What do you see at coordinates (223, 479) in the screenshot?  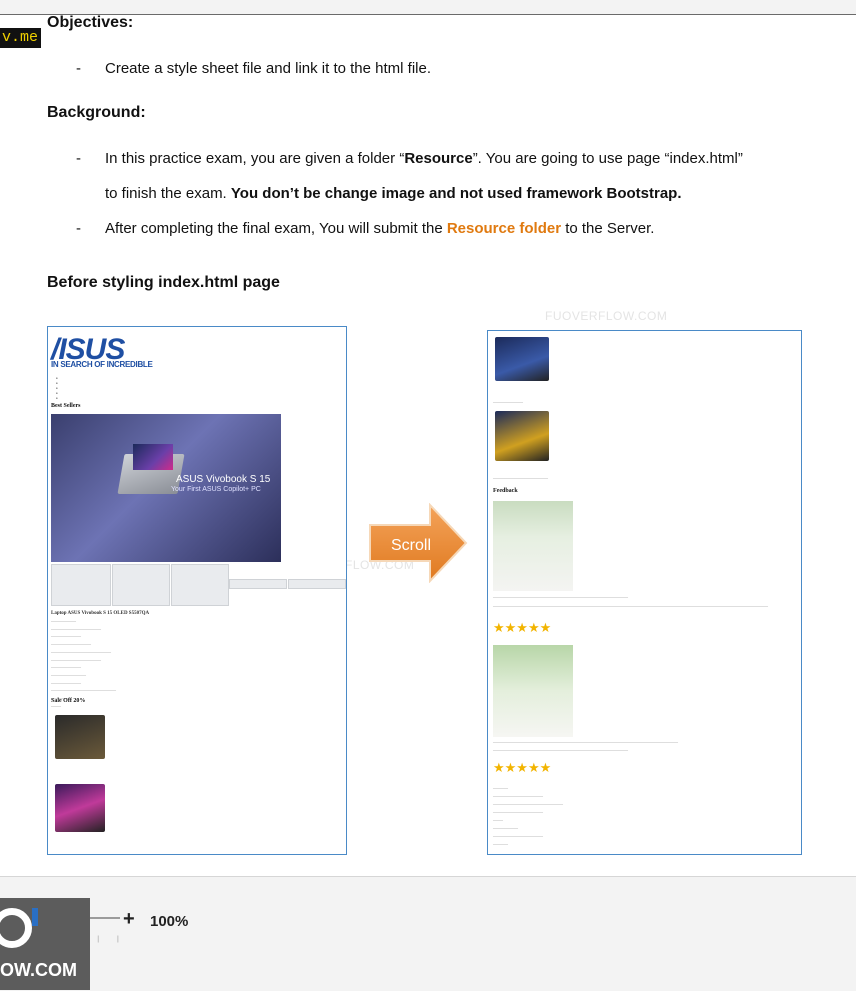 I see `banner-title: ASUS Vivobook S 15` at bounding box center [223, 479].